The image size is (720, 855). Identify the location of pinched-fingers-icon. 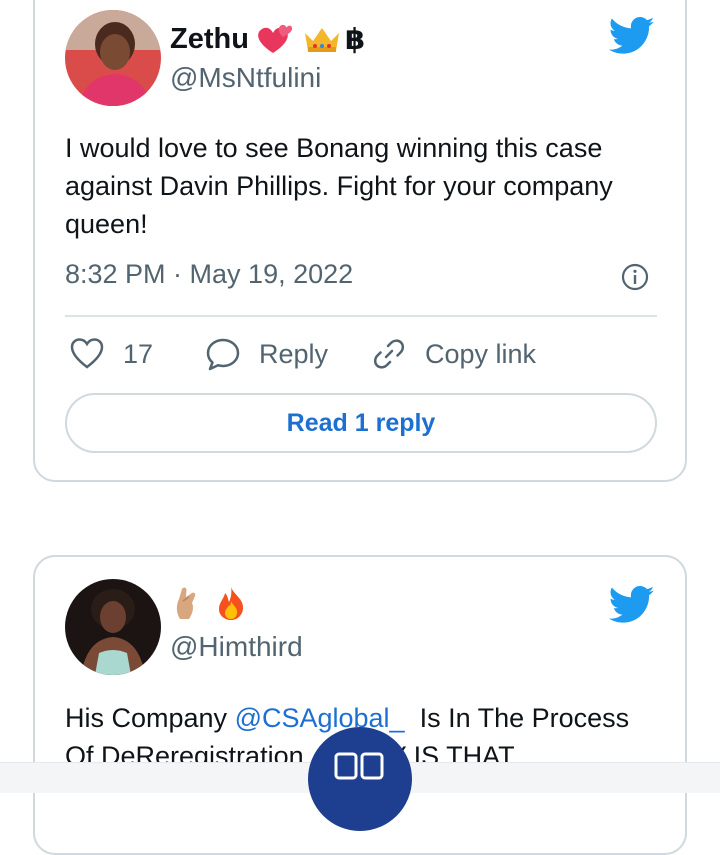
(187, 603).